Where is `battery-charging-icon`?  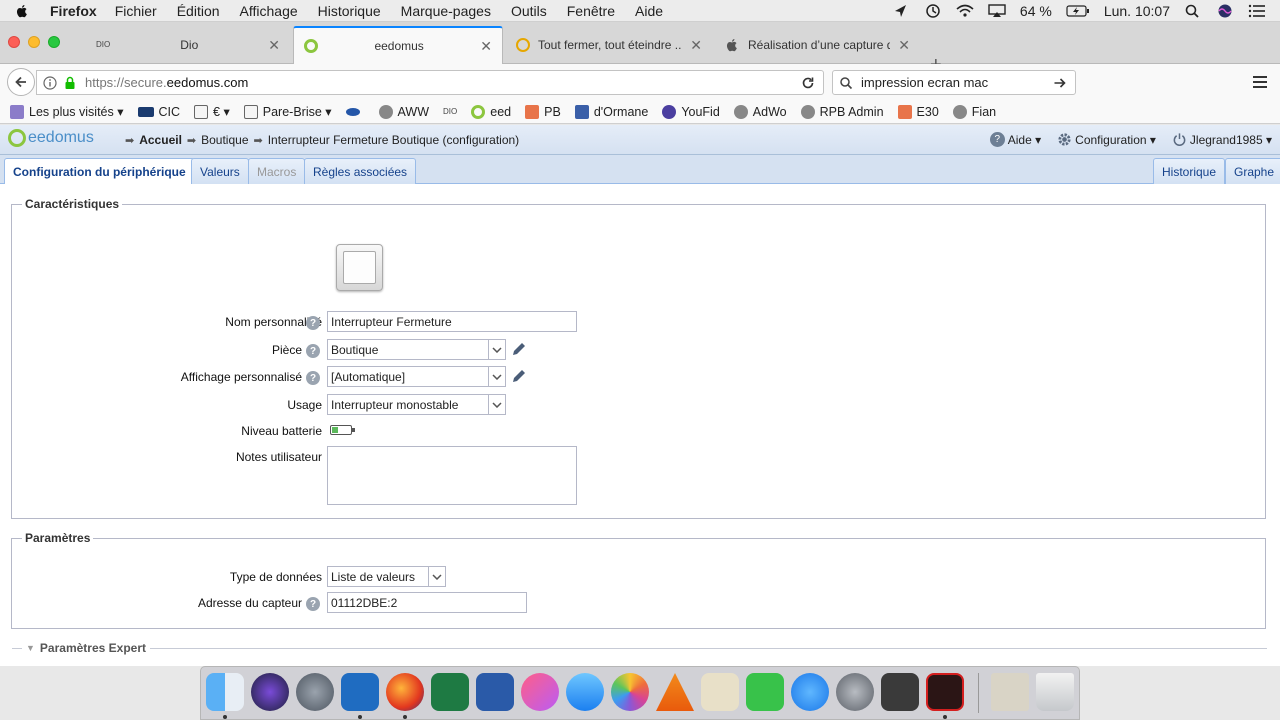 battery-charging-icon is located at coordinates (1078, 11).